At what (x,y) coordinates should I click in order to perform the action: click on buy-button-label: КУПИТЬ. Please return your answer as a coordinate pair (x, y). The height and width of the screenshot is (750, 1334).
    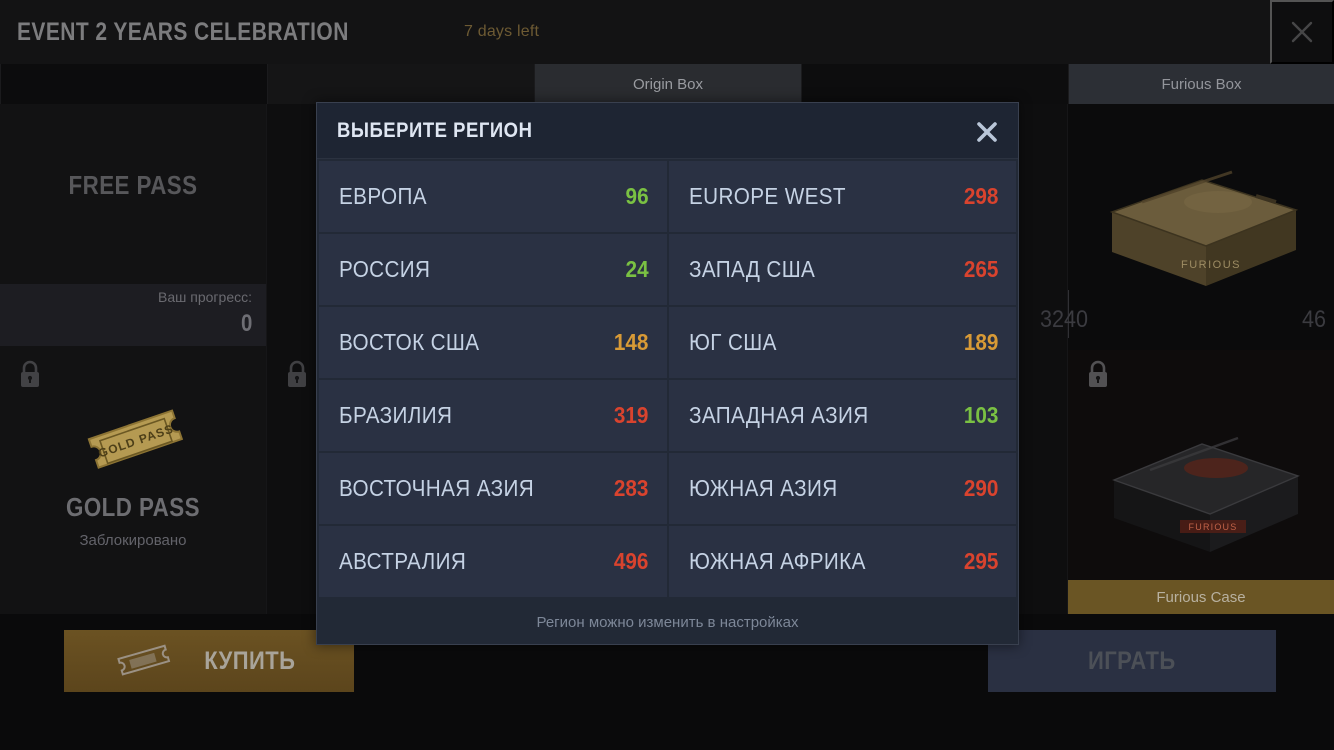
    Looking at the image, I should click on (250, 660).